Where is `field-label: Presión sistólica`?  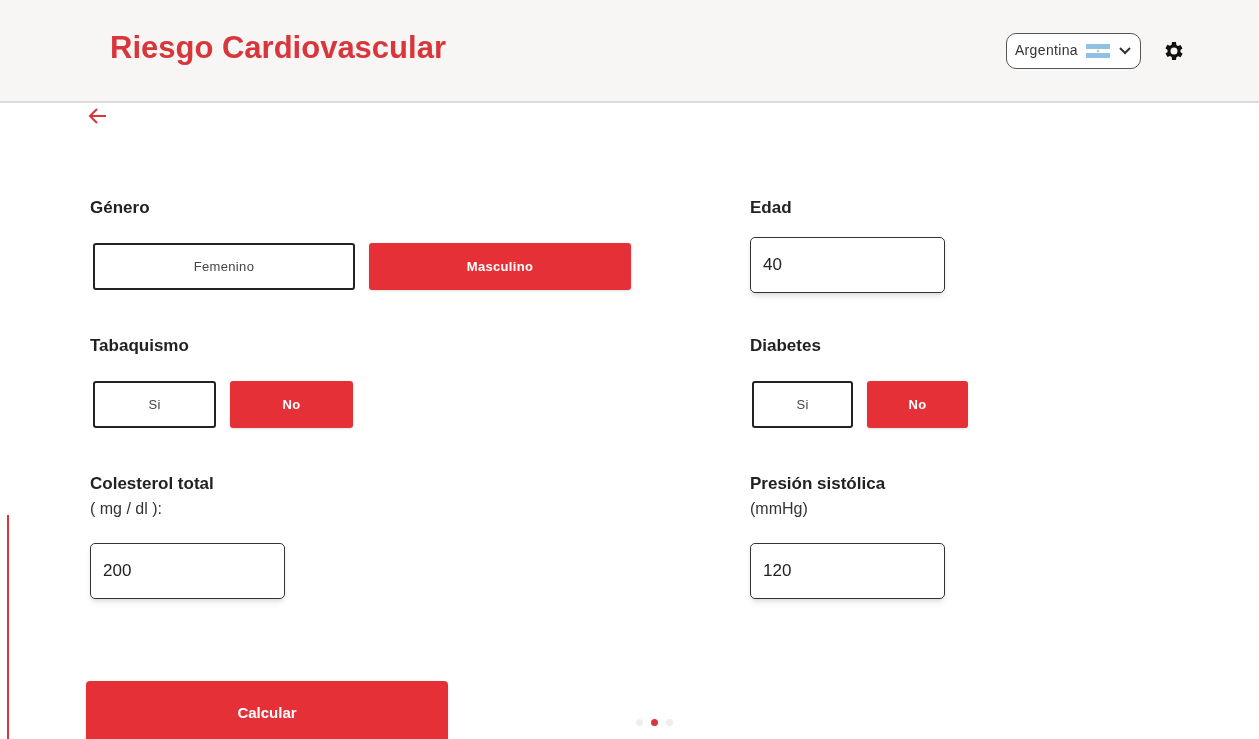 field-label: Presión sistólica is located at coordinates (818, 483).